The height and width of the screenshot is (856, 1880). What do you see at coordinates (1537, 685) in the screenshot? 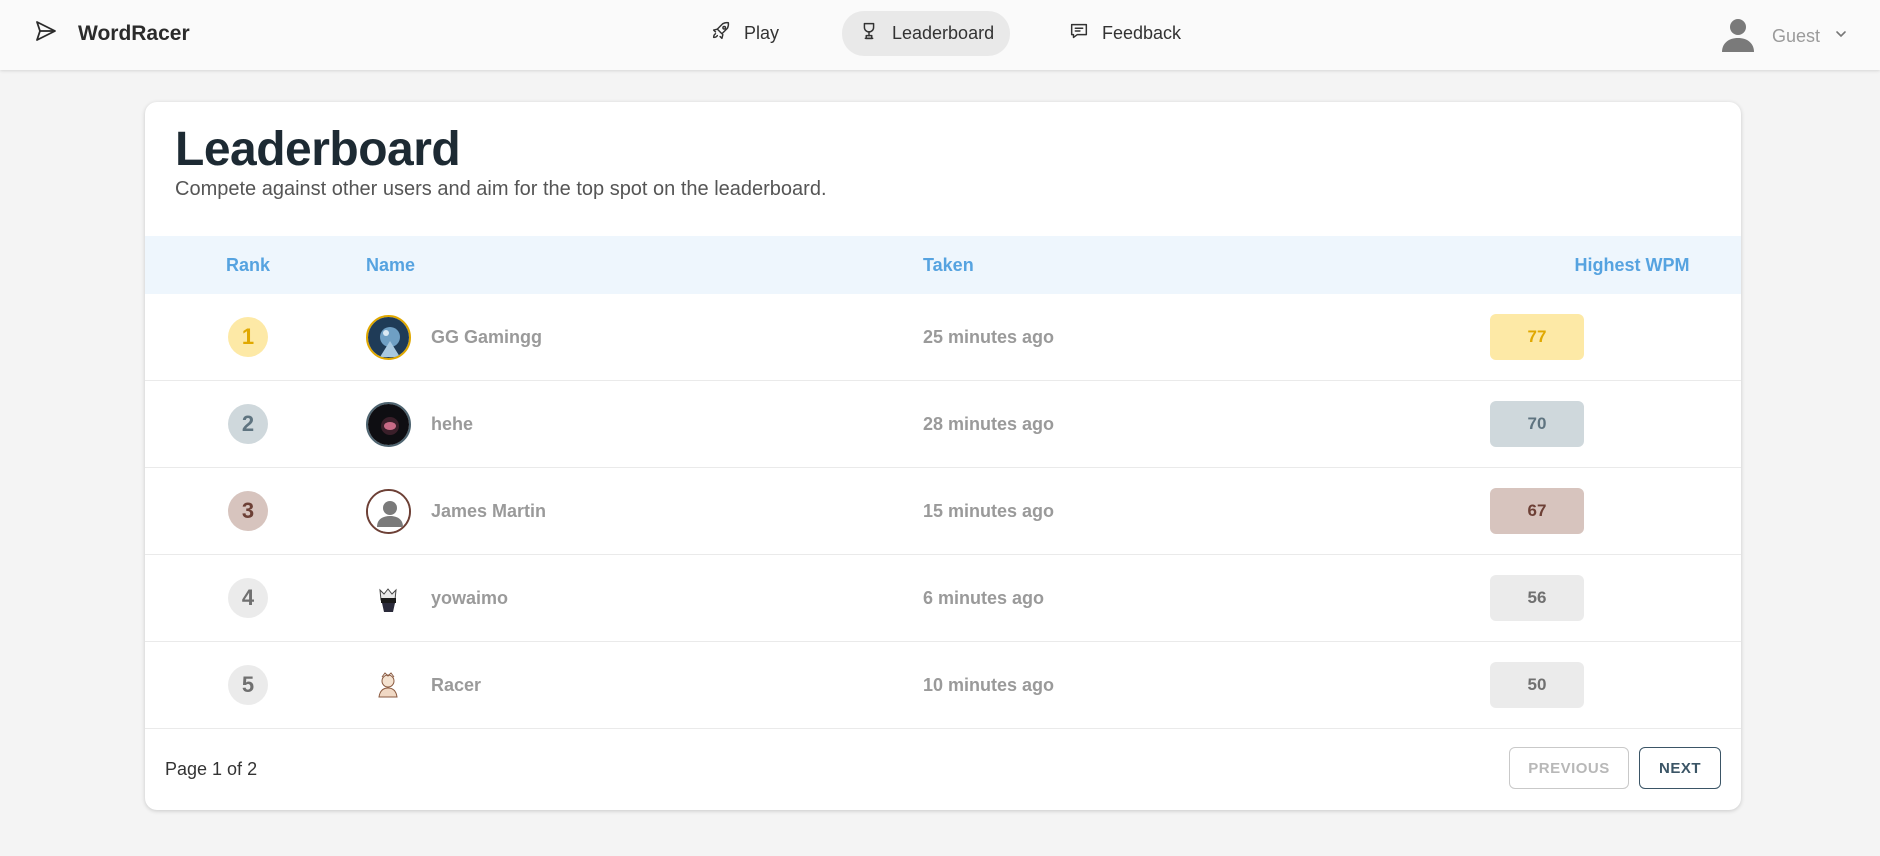
I see `wpm-badge: 50` at bounding box center [1537, 685].